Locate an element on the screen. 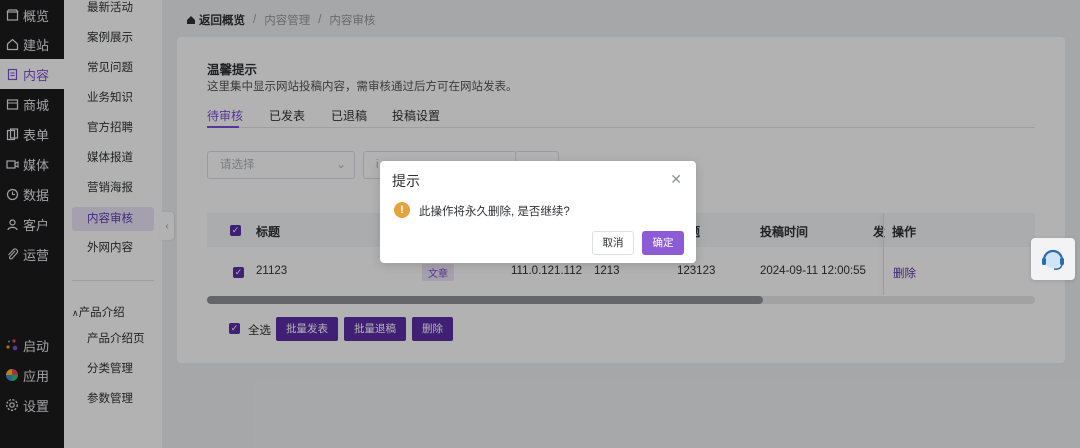 The image size is (1080, 448). confirm-button: 确定 is located at coordinates (663, 243).